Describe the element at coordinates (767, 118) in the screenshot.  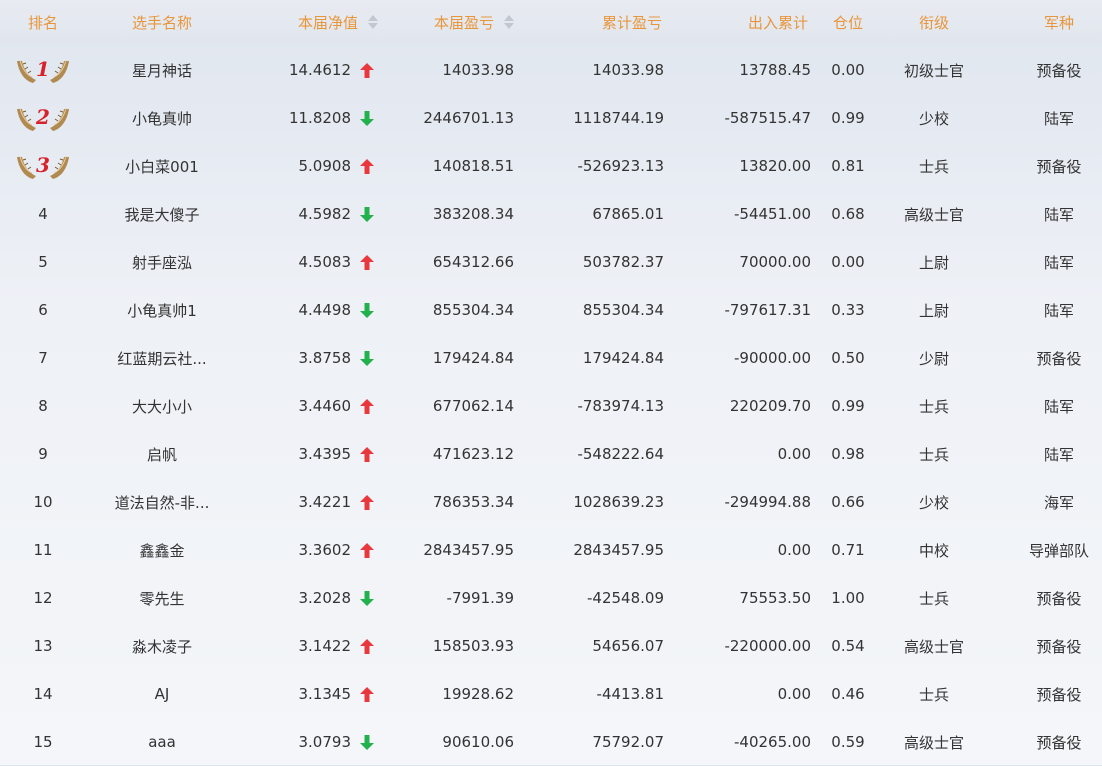
I see `cash-flow: -587515.47` at that location.